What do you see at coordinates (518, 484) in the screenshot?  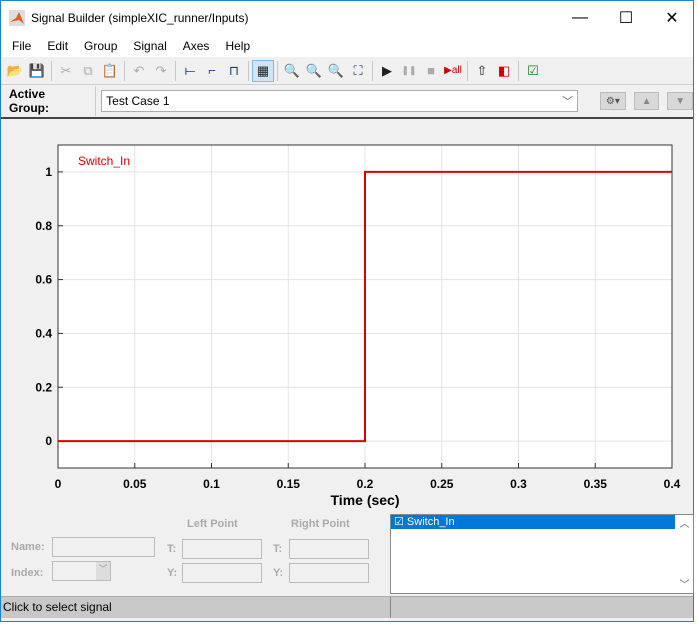 I see `x-tick-label: 0.3` at bounding box center [518, 484].